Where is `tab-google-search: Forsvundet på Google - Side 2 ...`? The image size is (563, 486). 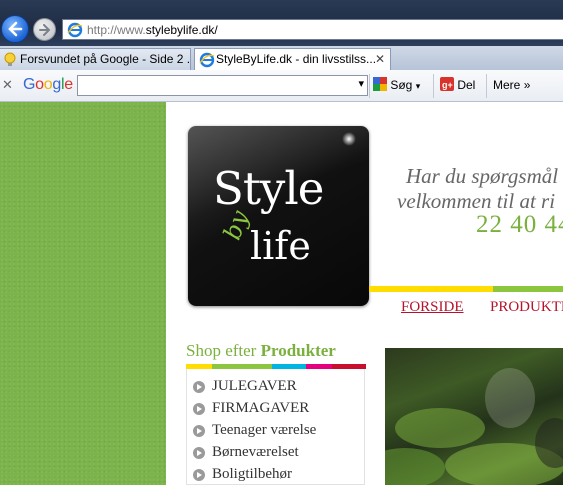 tab-google-search: Forsvundet på Google - Side 2 ... is located at coordinates (95, 59).